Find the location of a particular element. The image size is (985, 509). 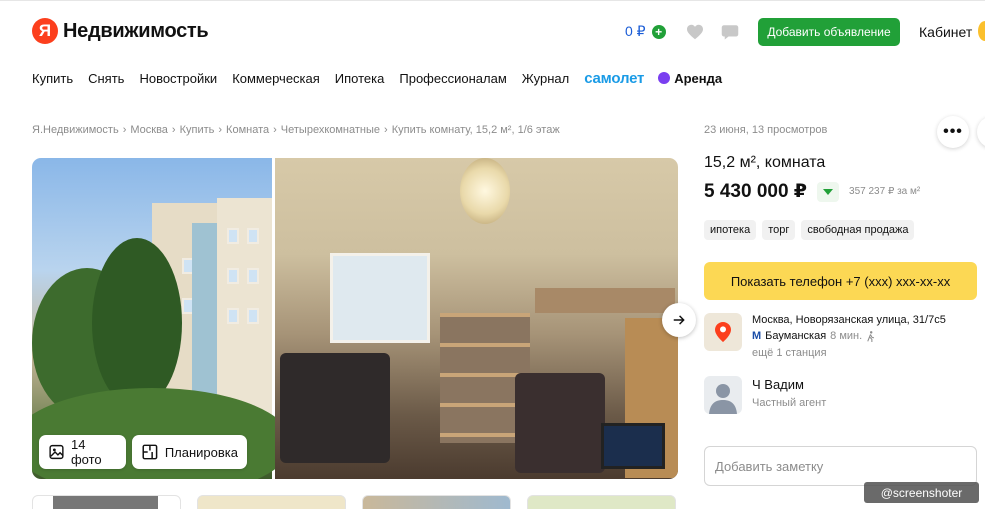

nav-arenda-label: Аренда is located at coordinates (698, 78).